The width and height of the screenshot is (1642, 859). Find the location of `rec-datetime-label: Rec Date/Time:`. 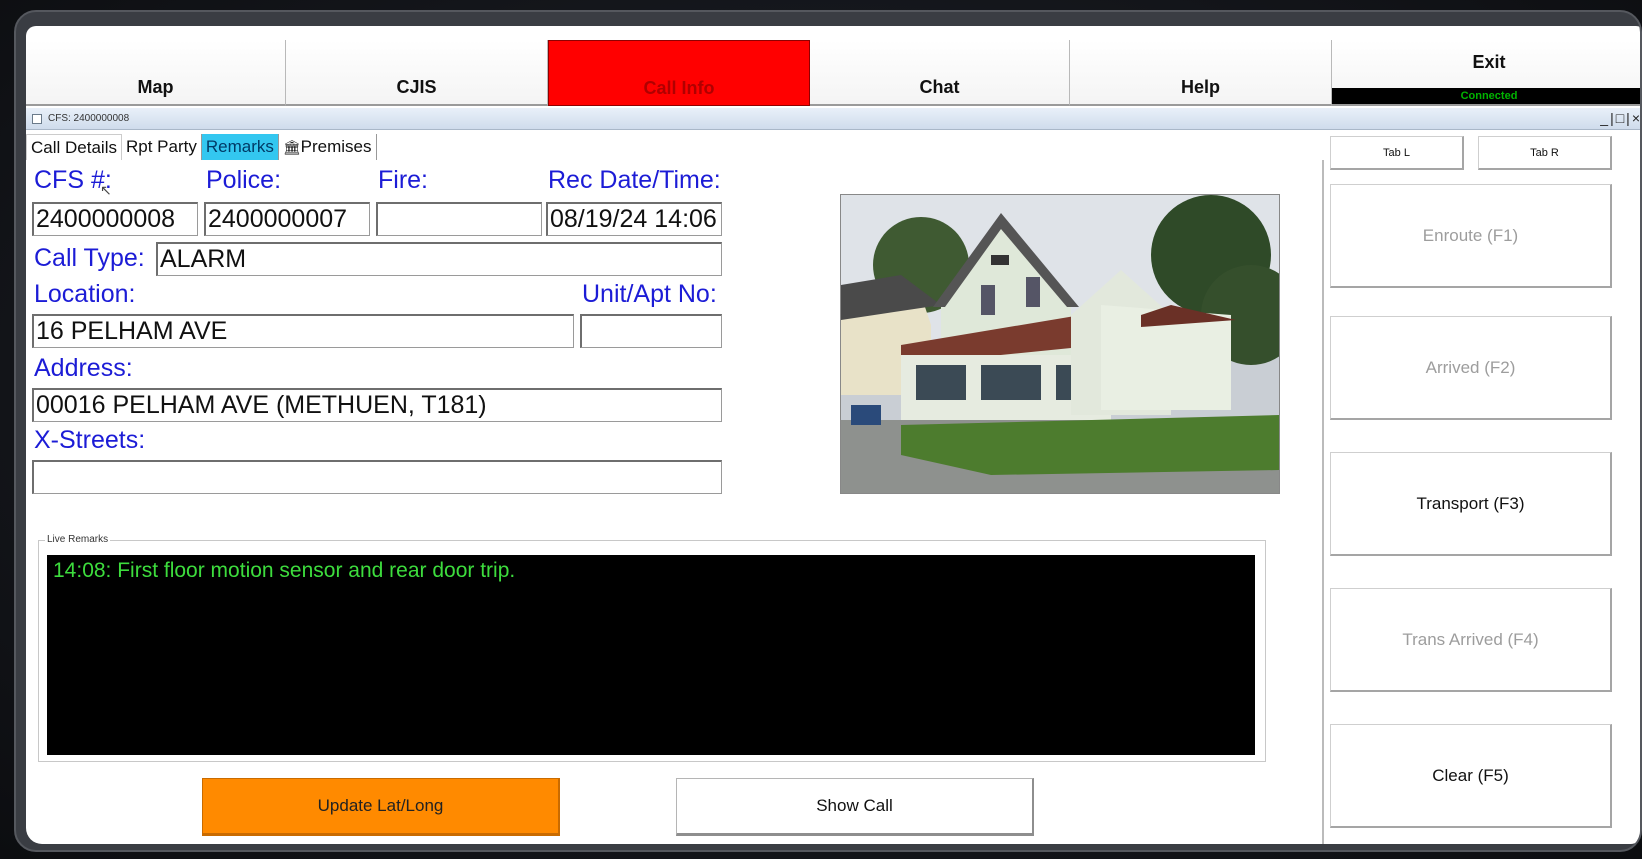

rec-datetime-label: Rec Date/Time: is located at coordinates (634, 180).